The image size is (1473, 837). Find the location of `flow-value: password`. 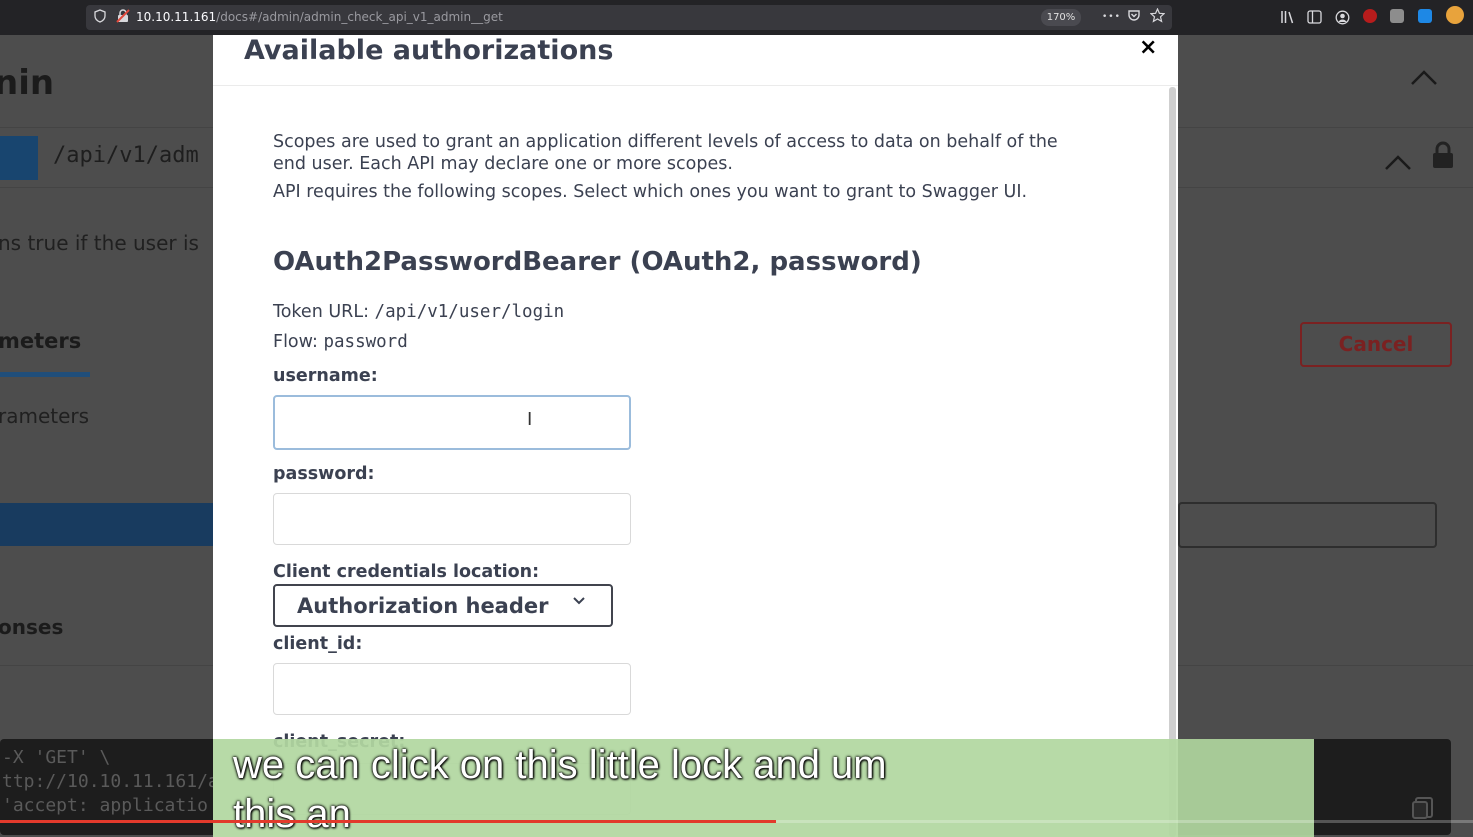

flow-value: password is located at coordinates (365, 342).